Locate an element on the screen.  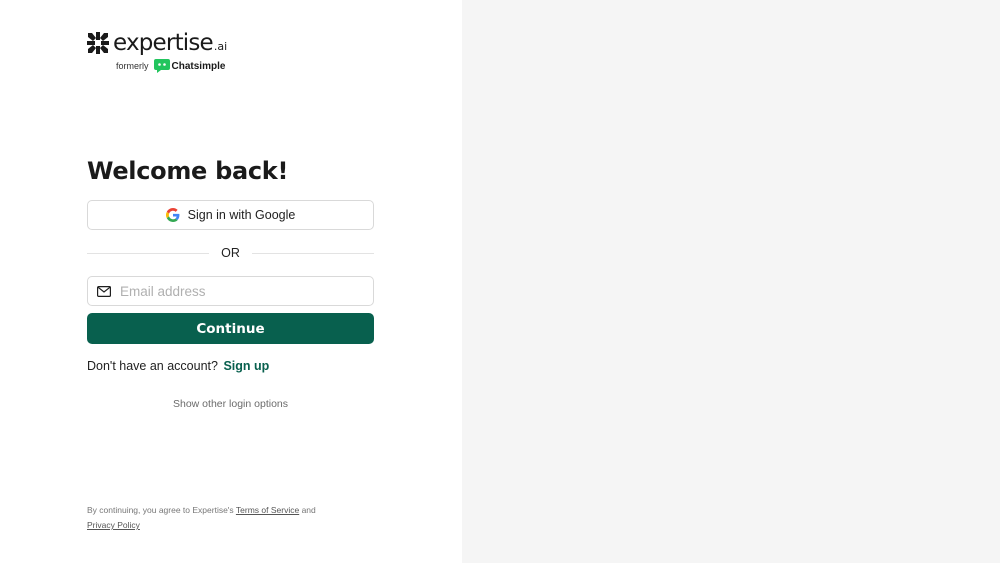
terms-of-service-link: Terms of Service is located at coordinates (267, 510).